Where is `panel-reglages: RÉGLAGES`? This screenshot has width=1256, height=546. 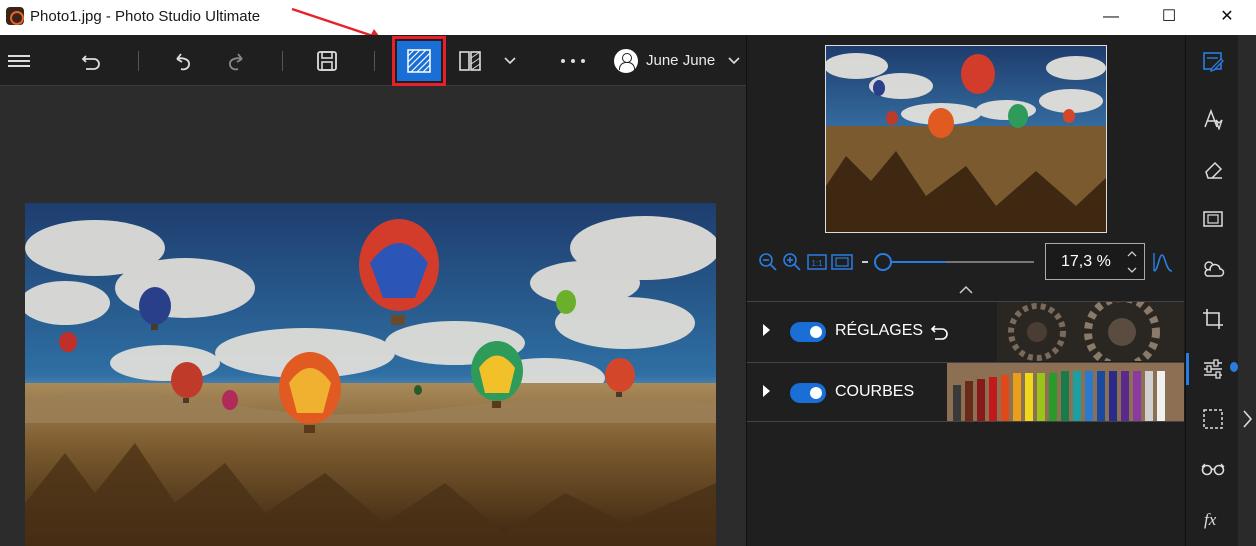
panel-reglages: RÉGLAGES is located at coordinates (965, 331).